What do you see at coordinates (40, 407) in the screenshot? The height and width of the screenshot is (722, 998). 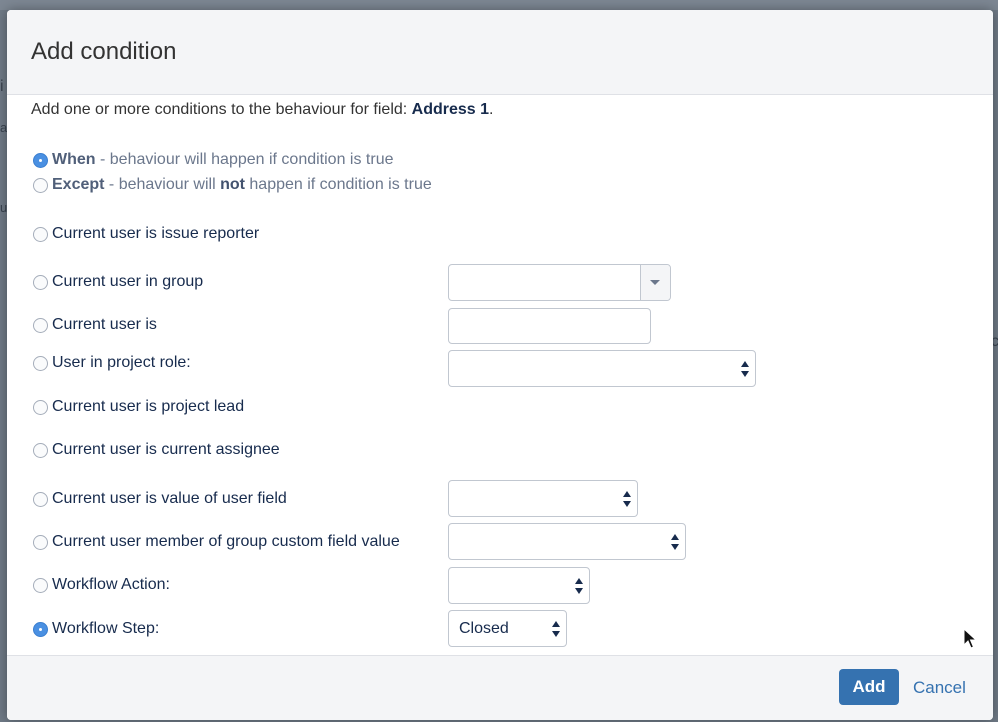 I see `radio-project-lead` at bounding box center [40, 407].